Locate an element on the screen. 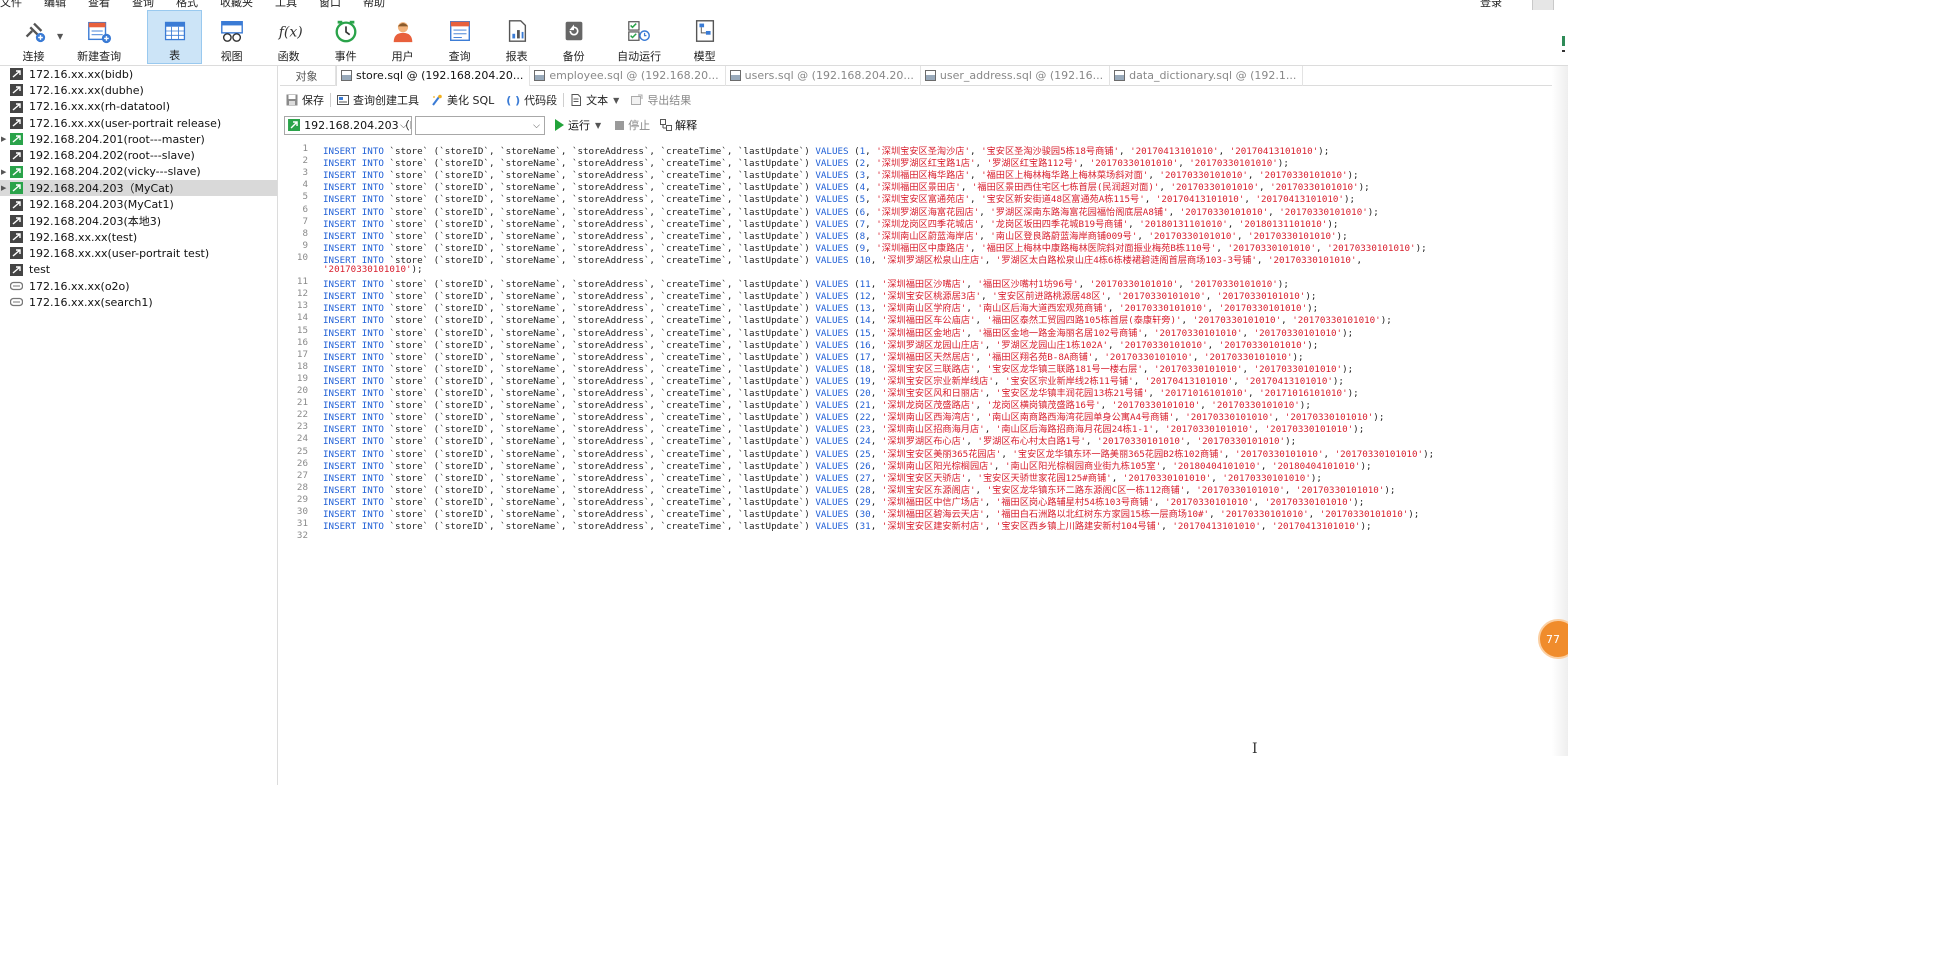 The image size is (1934, 969). line-number: 20 is located at coordinates (302, 390).